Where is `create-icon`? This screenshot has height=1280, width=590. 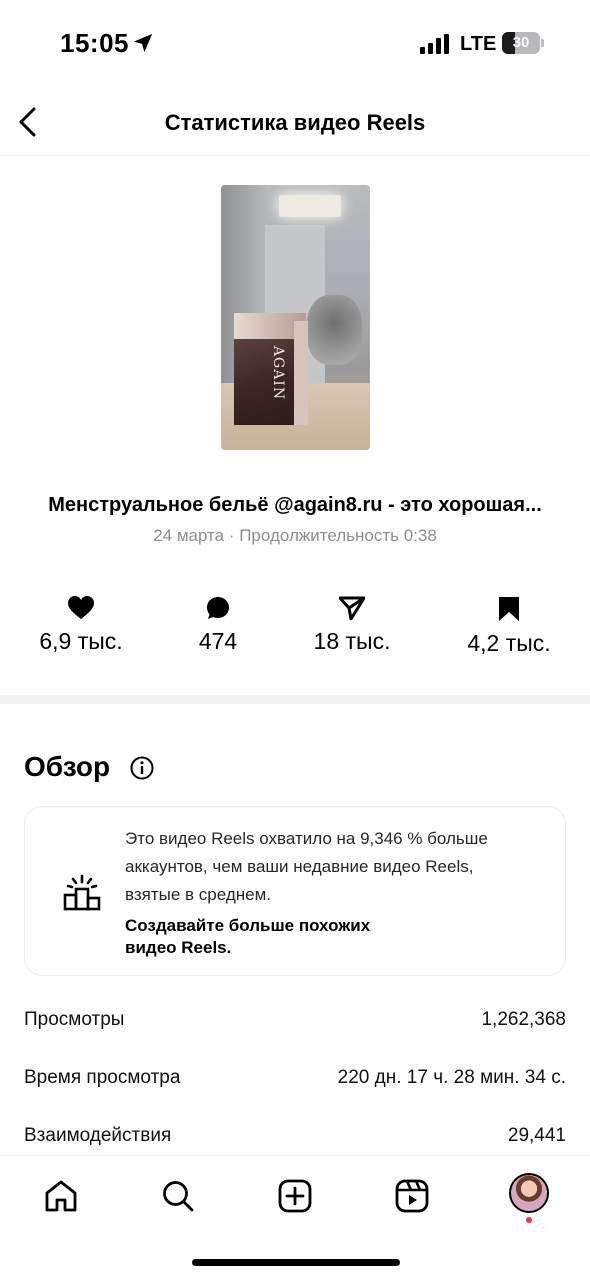
create-icon is located at coordinates (295, 1196).